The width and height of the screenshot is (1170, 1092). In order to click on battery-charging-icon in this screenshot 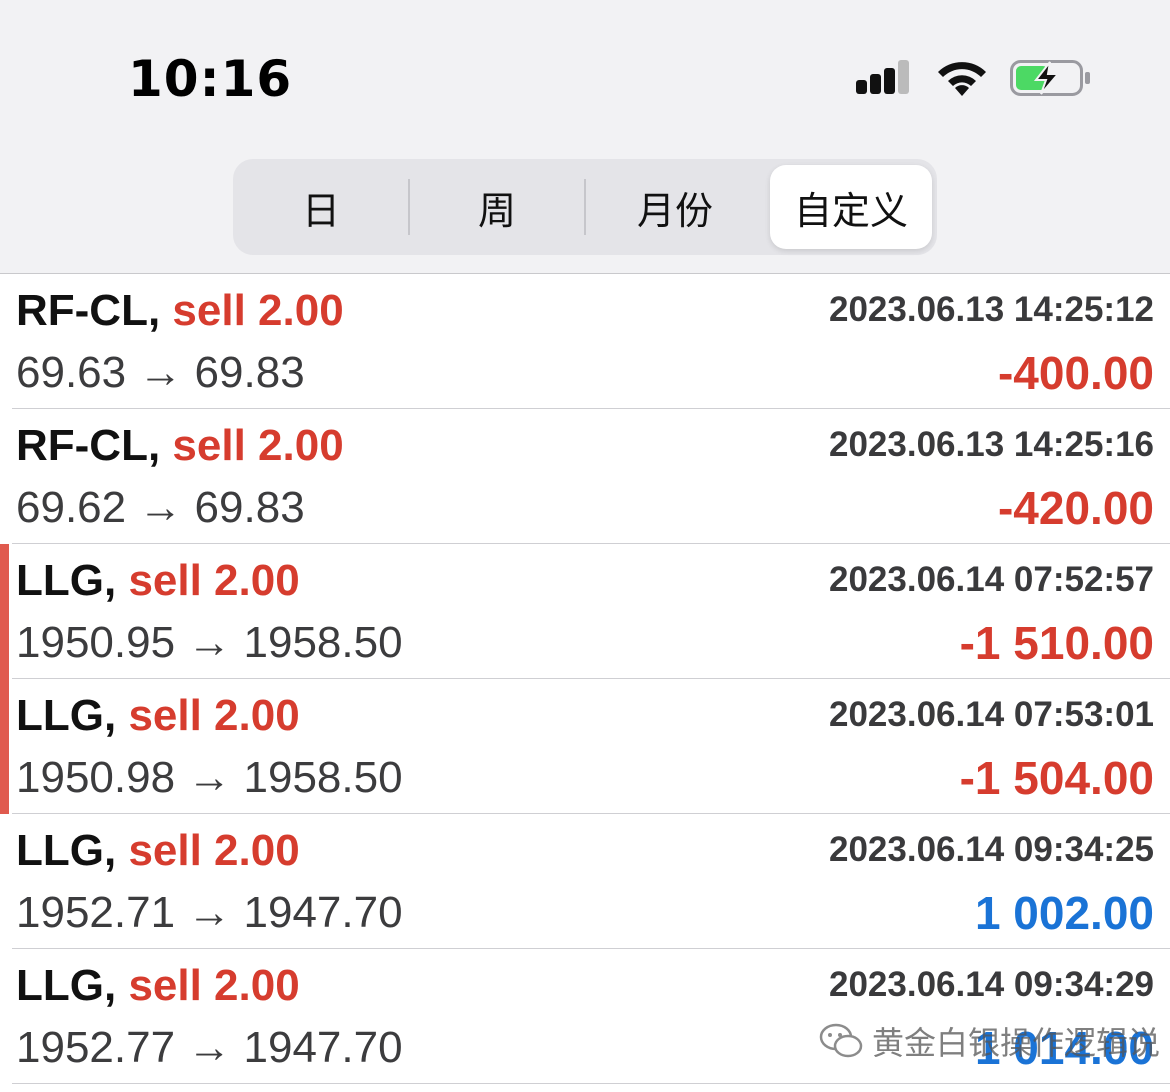, I will do `click(1050, 78)`.